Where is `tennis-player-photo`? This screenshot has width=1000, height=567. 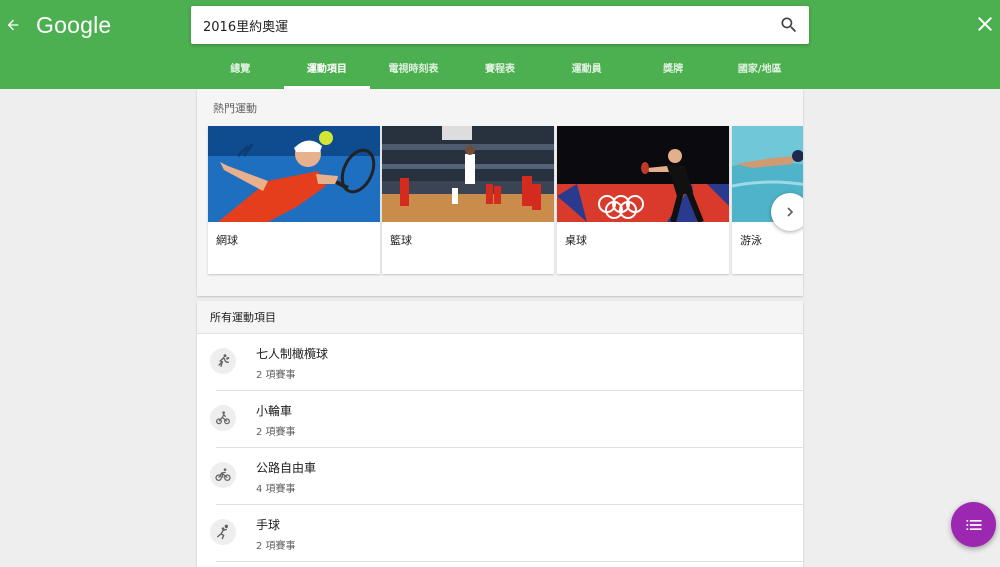
tennis-player-photo is located at coordinates (294, 174).